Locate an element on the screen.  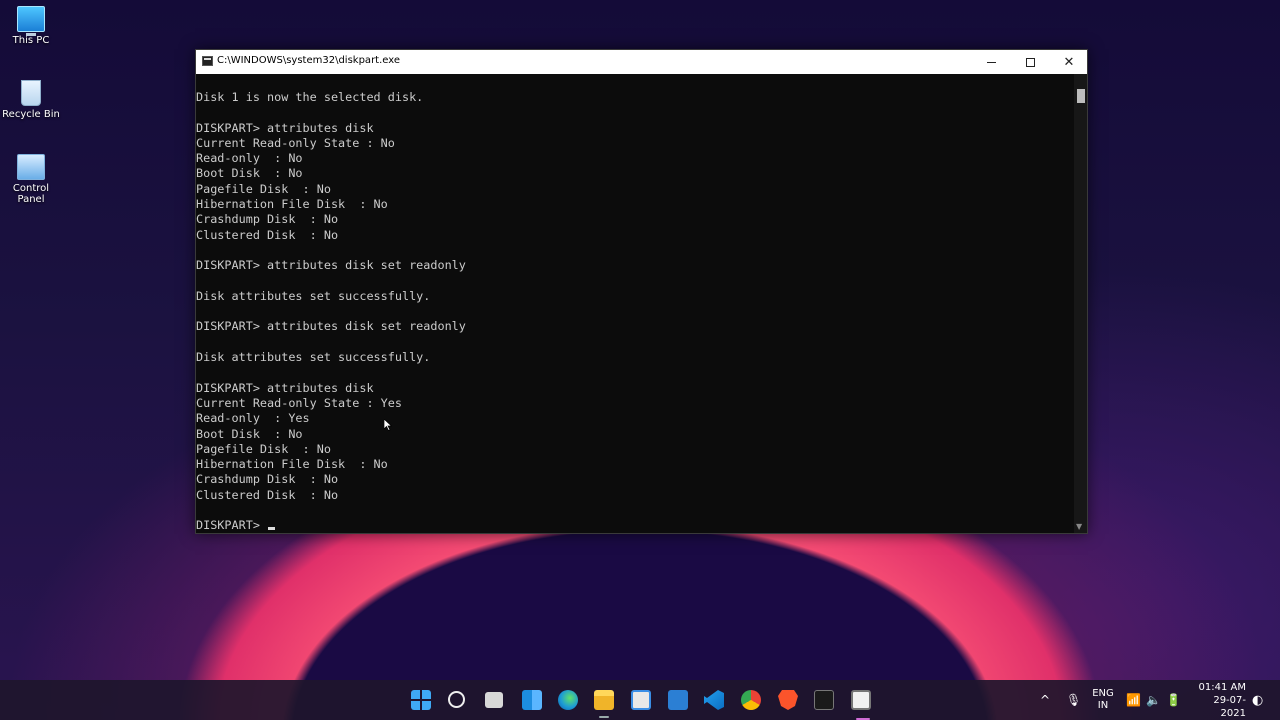
console-line: DISKPART> is located at coordinates (635, 525).